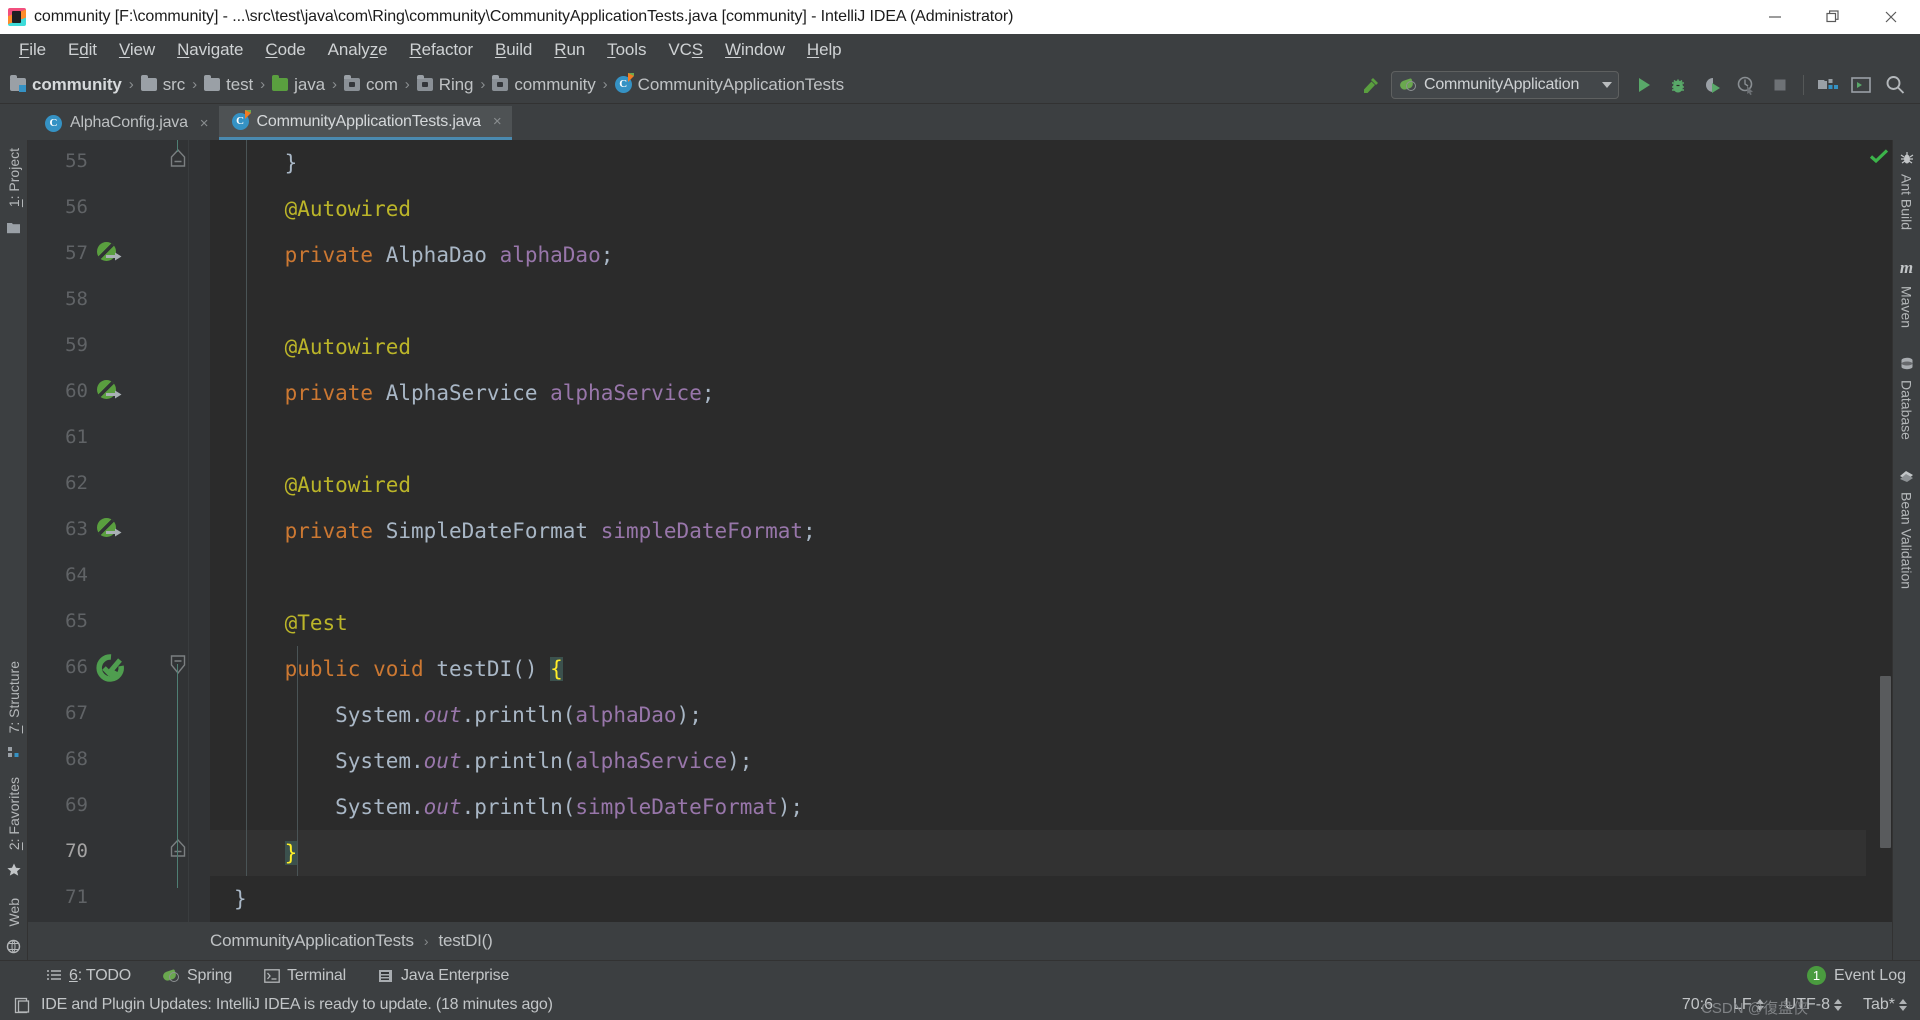 The height and width of the screenshot is (1020, 1920). What do you see at coordinates (54, 974) in the screenshot?
I see `todo-icon` at bounding box center [54, 974].